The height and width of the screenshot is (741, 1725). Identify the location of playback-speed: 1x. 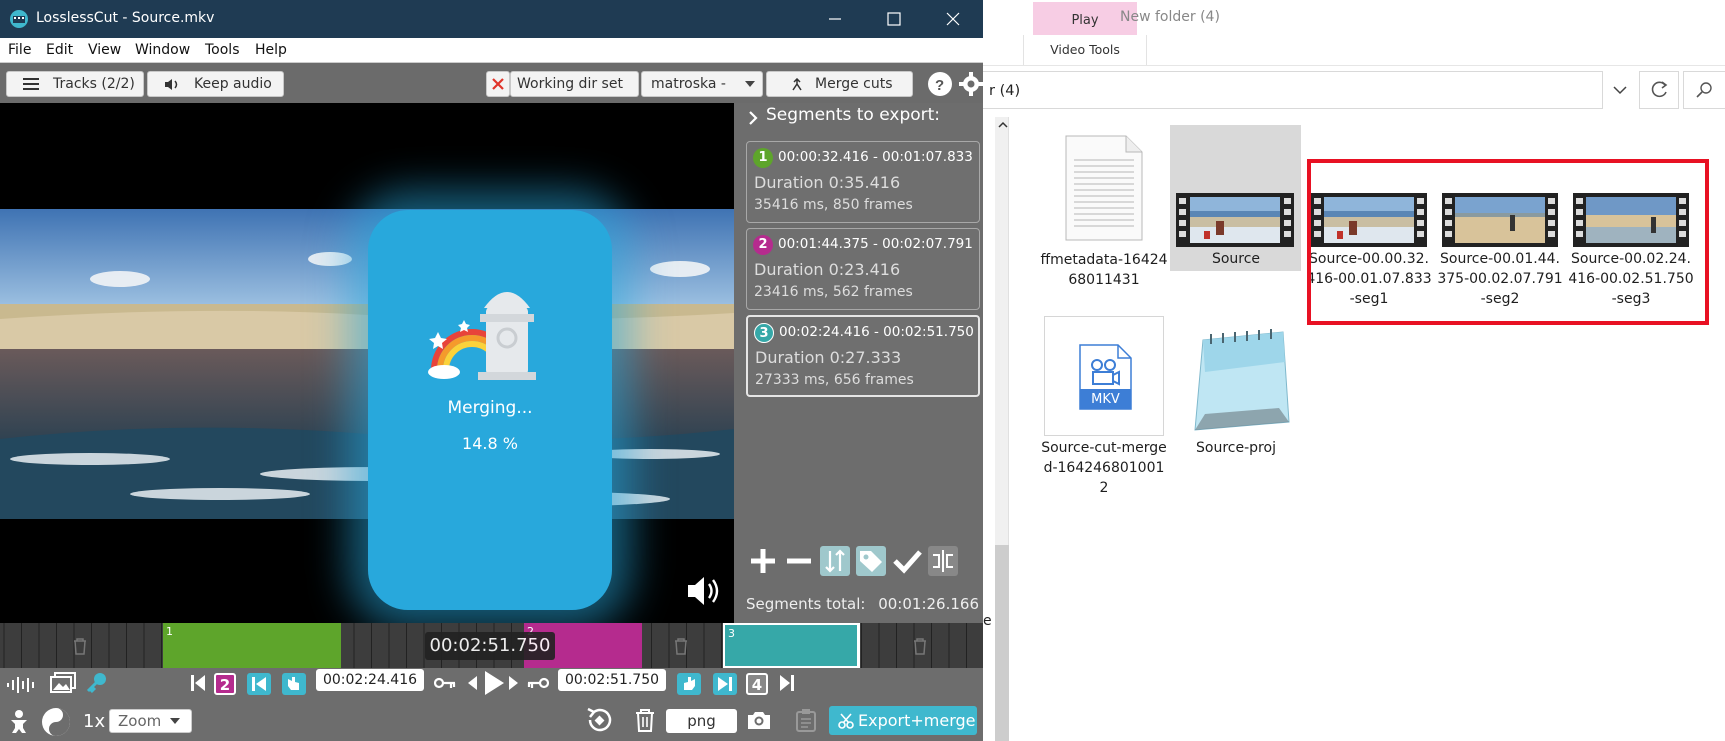
(94, 721).